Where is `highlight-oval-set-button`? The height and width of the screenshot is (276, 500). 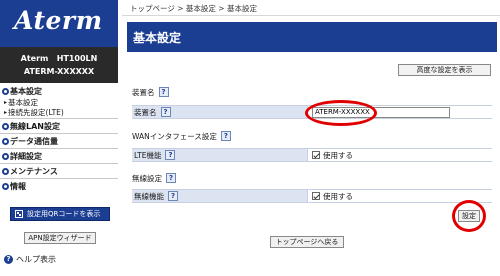 highlight-oval-set-button is located at coordinates (469, 216).